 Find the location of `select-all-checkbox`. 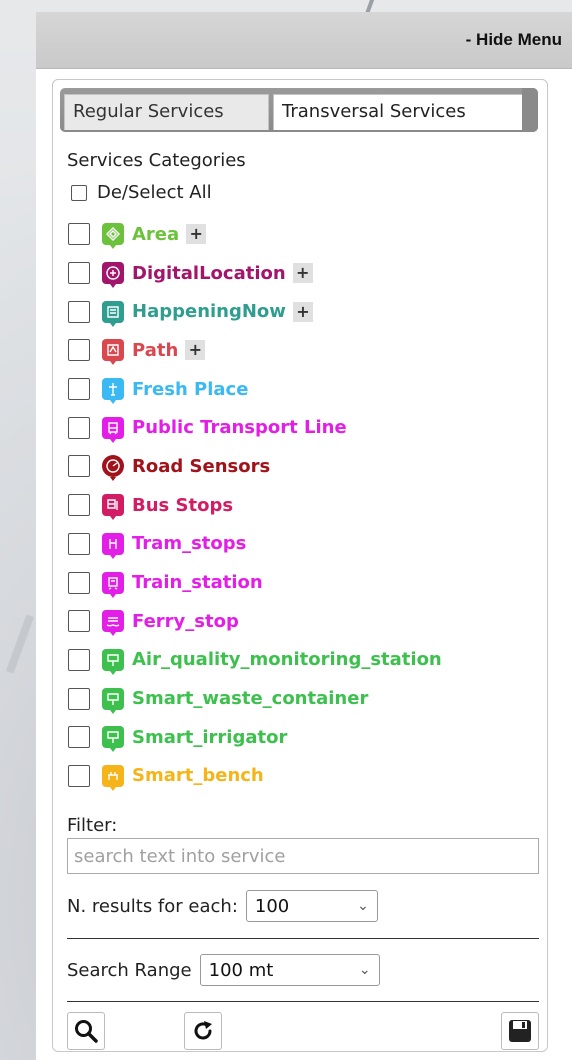

select-all-checkbox is located at coordinates (79, 192).